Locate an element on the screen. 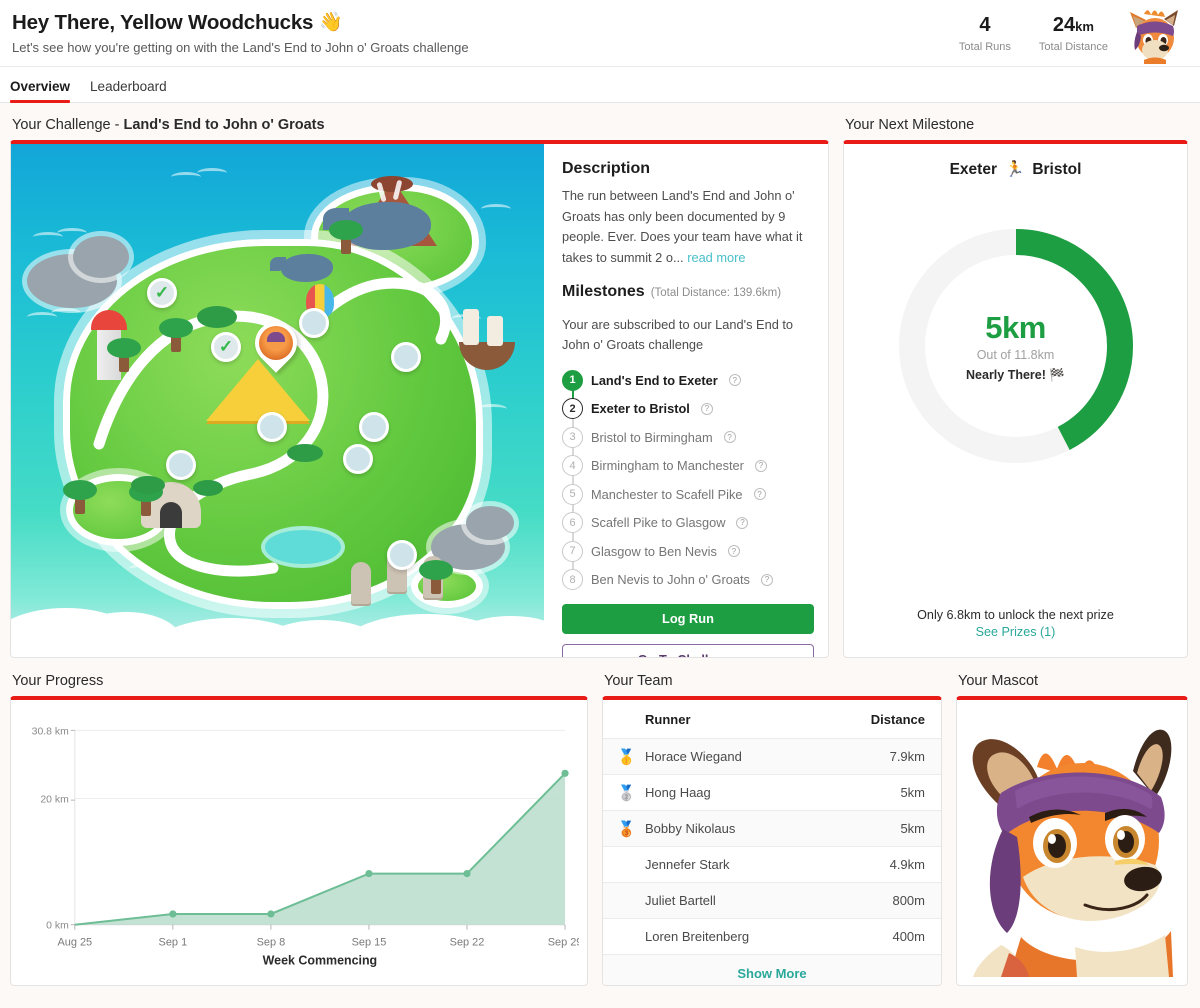 The image size is (1200, 1008). runner-name: Bobby Nikolaus is located at coordinates (690, 828).